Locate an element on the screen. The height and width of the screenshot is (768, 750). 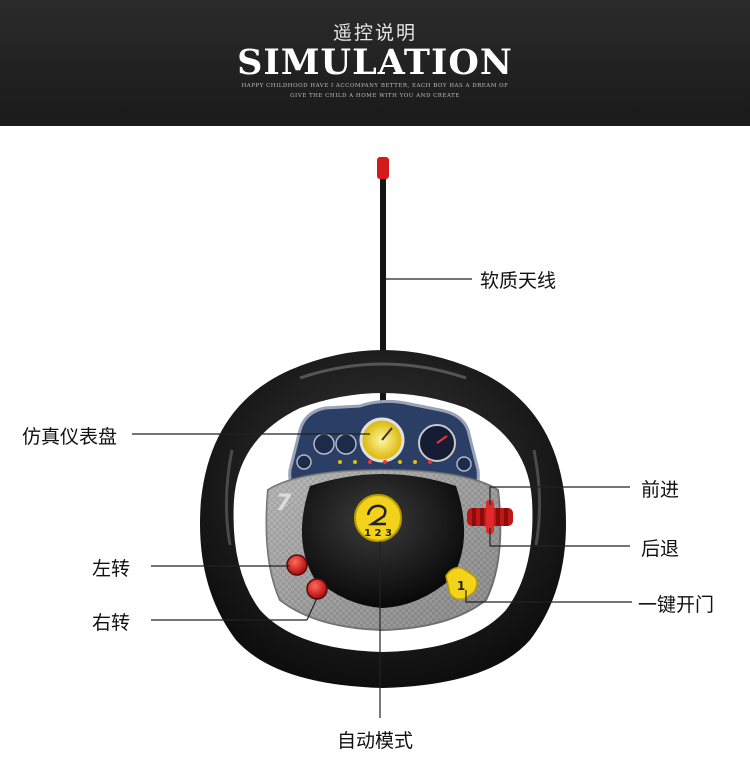
callout-antenna: 软质天线 is located at coordinates (518, 281).